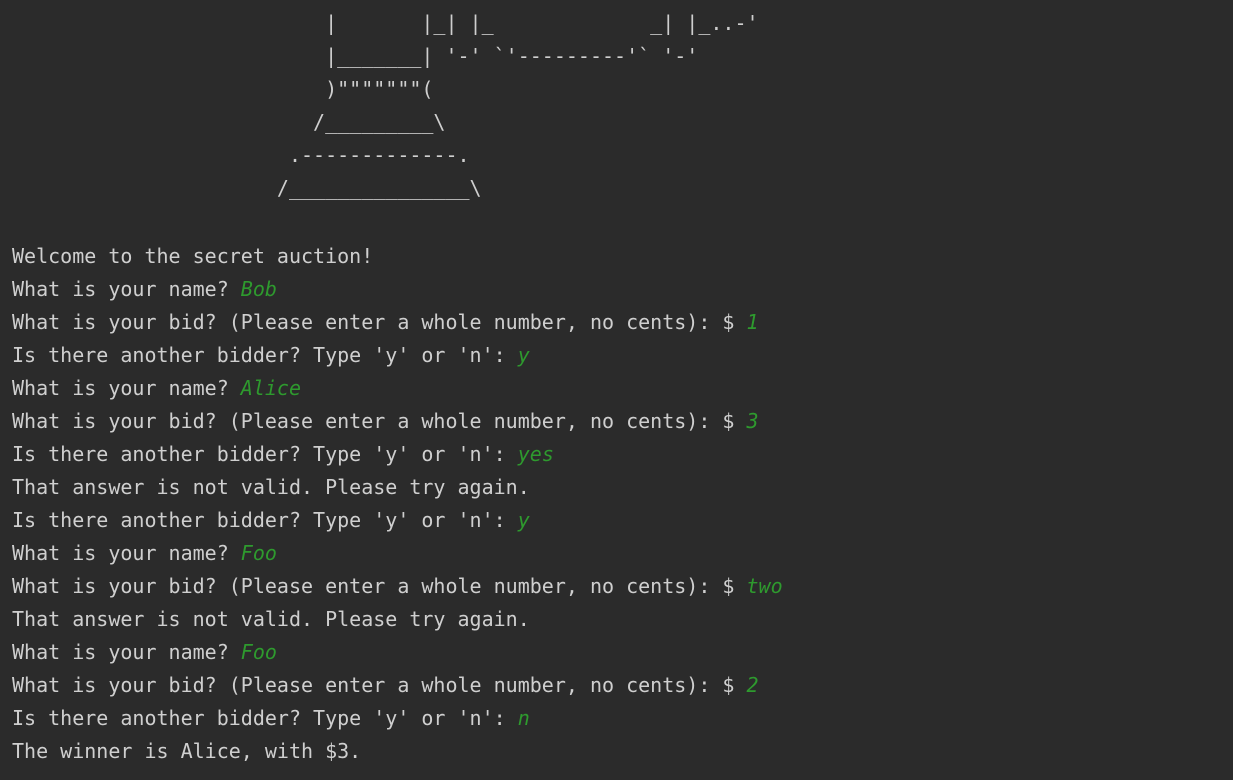  I want to click on program-output: The winner is Alice, with $3., so click(187, 751).